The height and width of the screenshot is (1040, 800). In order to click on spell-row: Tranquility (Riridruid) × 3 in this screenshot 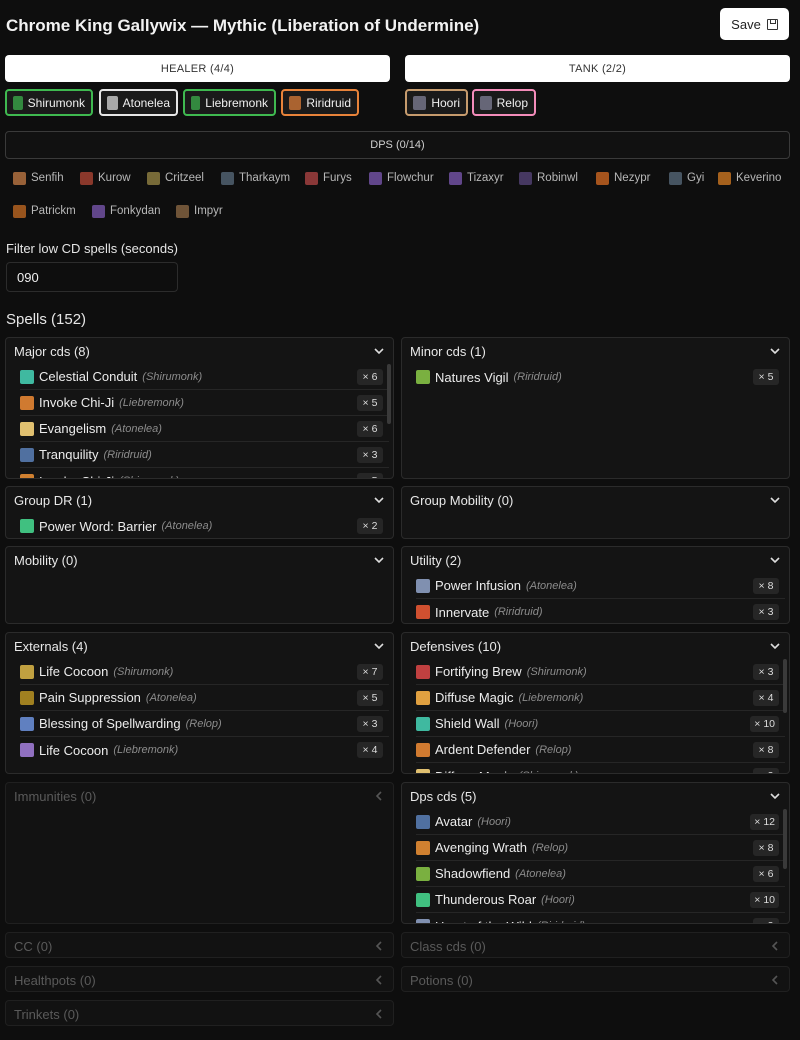, I will do `click(204, 455)`.